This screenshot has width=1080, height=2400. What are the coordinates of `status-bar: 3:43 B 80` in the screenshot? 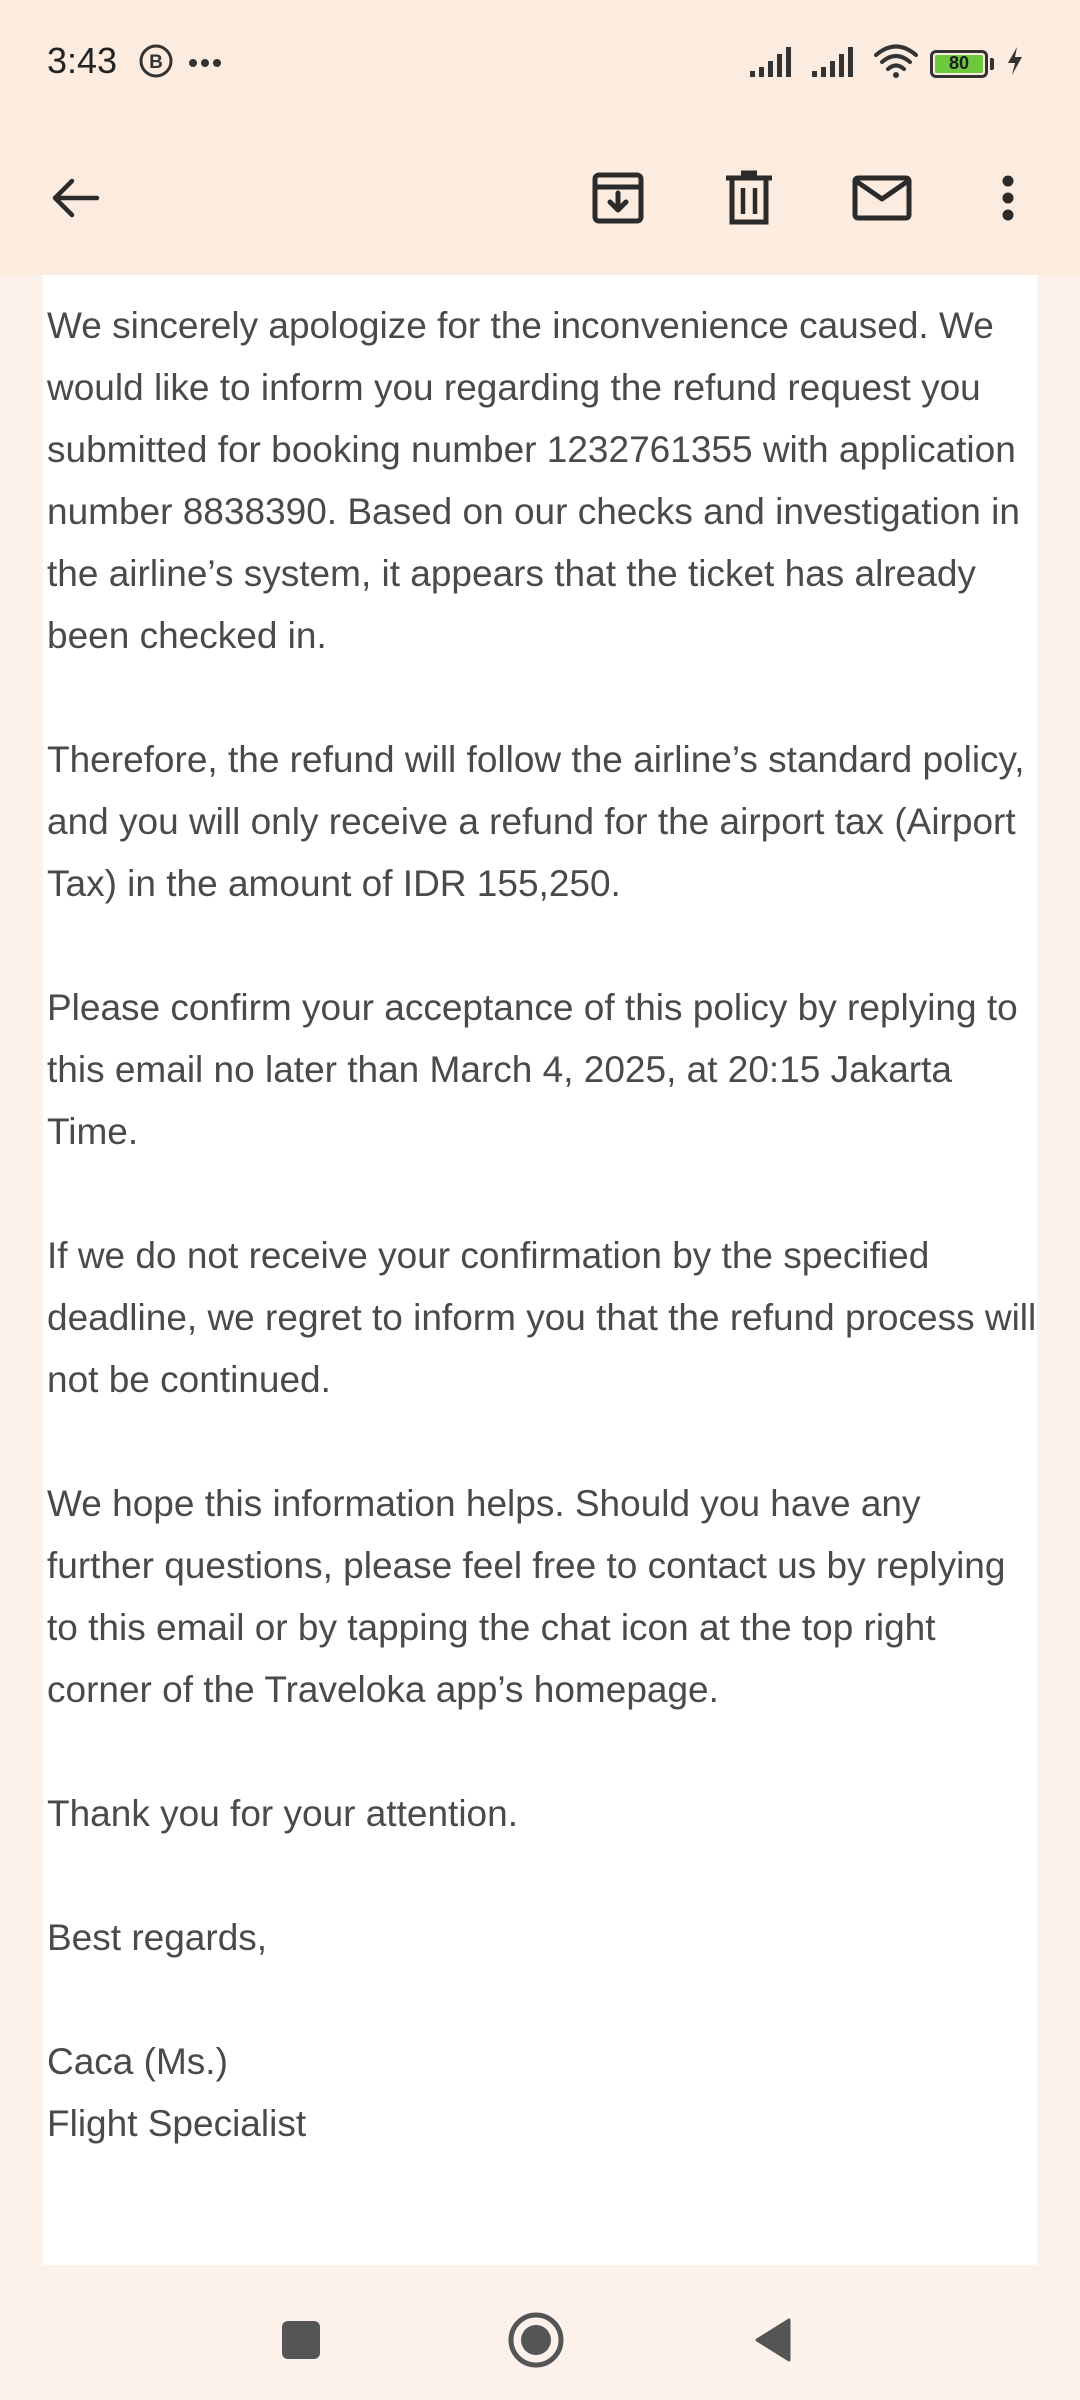 It's located at (540, 62).